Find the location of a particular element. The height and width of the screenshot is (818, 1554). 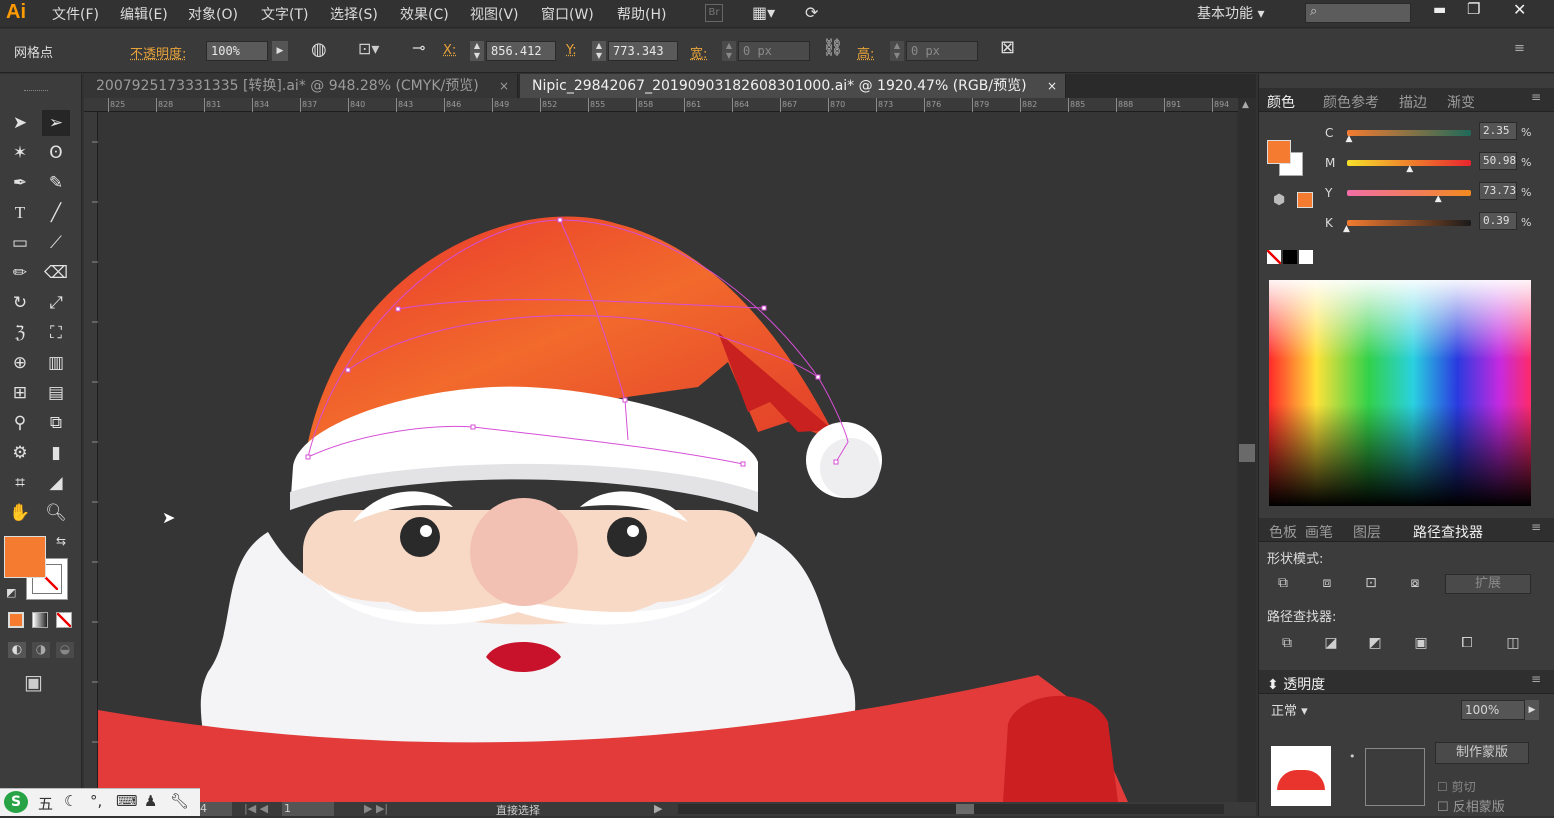

line-tool-icon: ╱ is located at coordinates (56, 213).